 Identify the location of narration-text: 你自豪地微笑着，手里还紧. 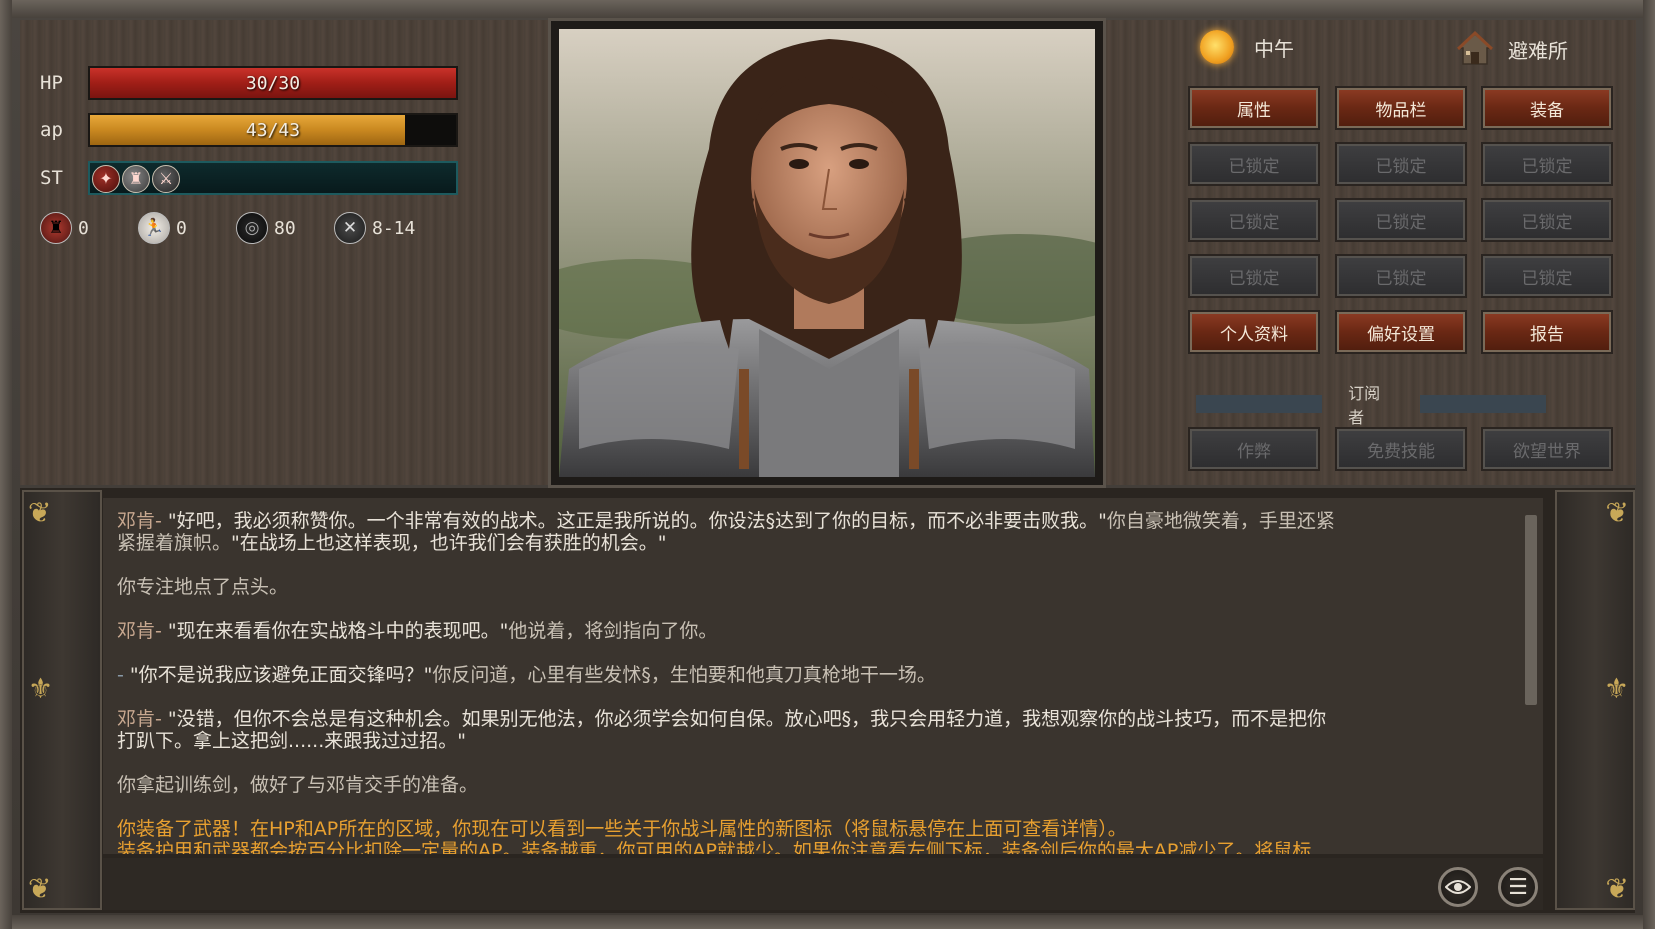
(1220, 521).